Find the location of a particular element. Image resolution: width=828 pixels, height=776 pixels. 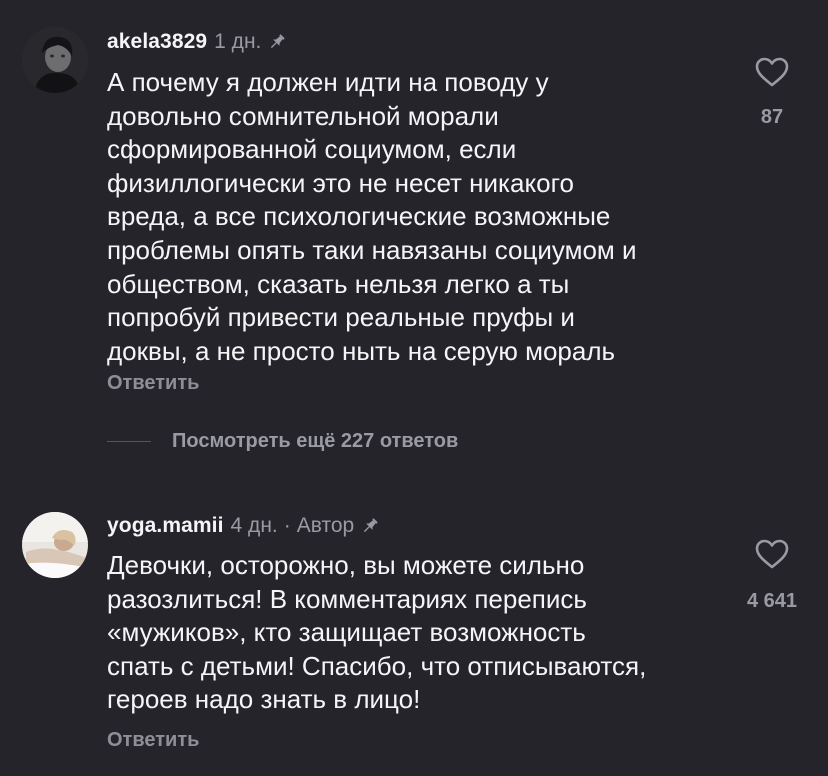

comment-text-line: доквы, а не просто ныть на серую мораль is located at coordinates (361, 350).